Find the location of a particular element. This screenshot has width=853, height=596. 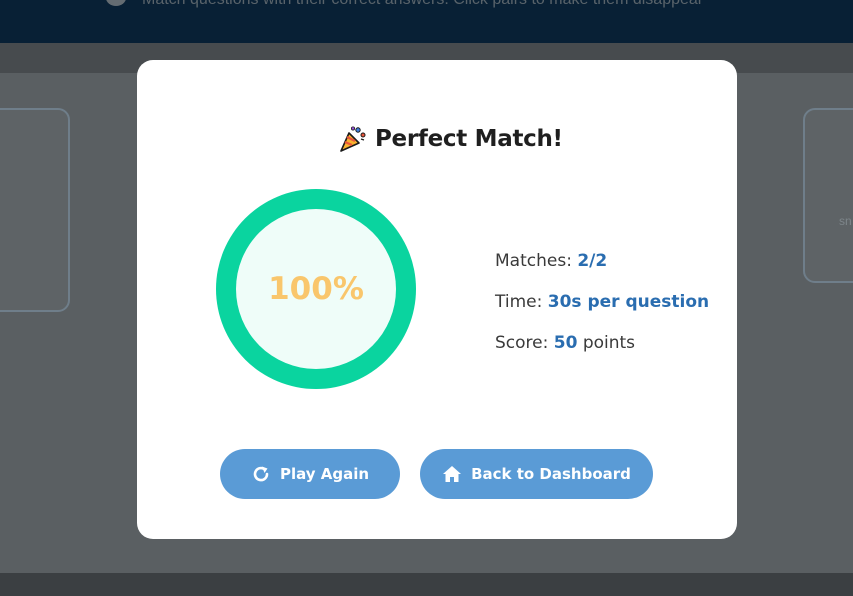

modal-title-text: Perfect Match! is located at coordinates (469, 139).